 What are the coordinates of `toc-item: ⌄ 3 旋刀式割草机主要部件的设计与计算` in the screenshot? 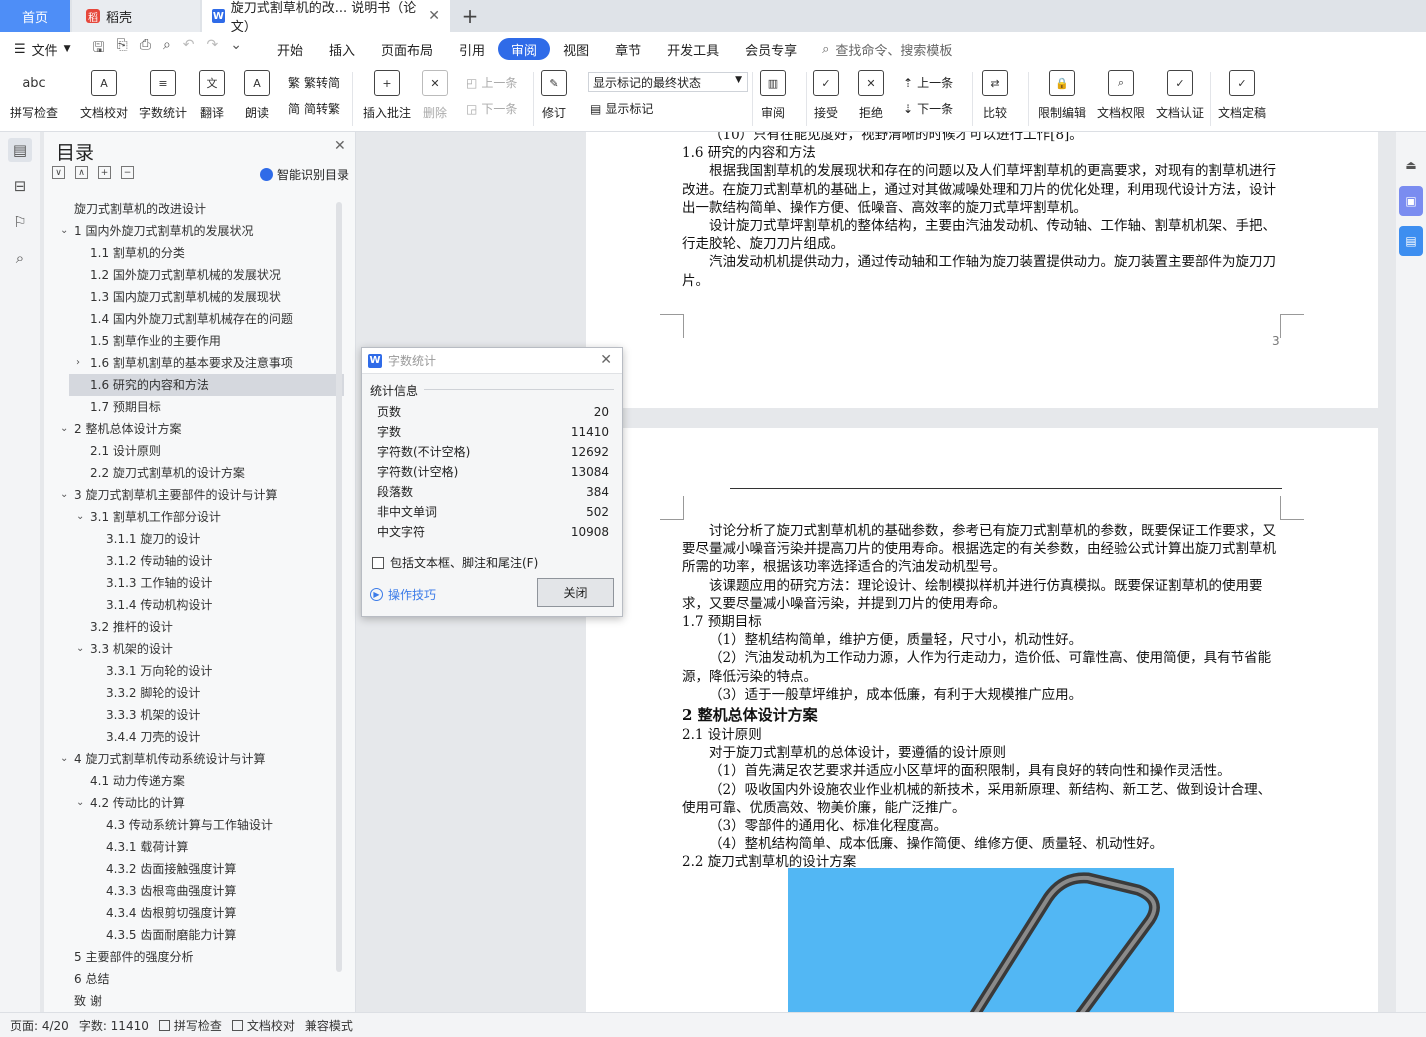 It's located at (194, 495).